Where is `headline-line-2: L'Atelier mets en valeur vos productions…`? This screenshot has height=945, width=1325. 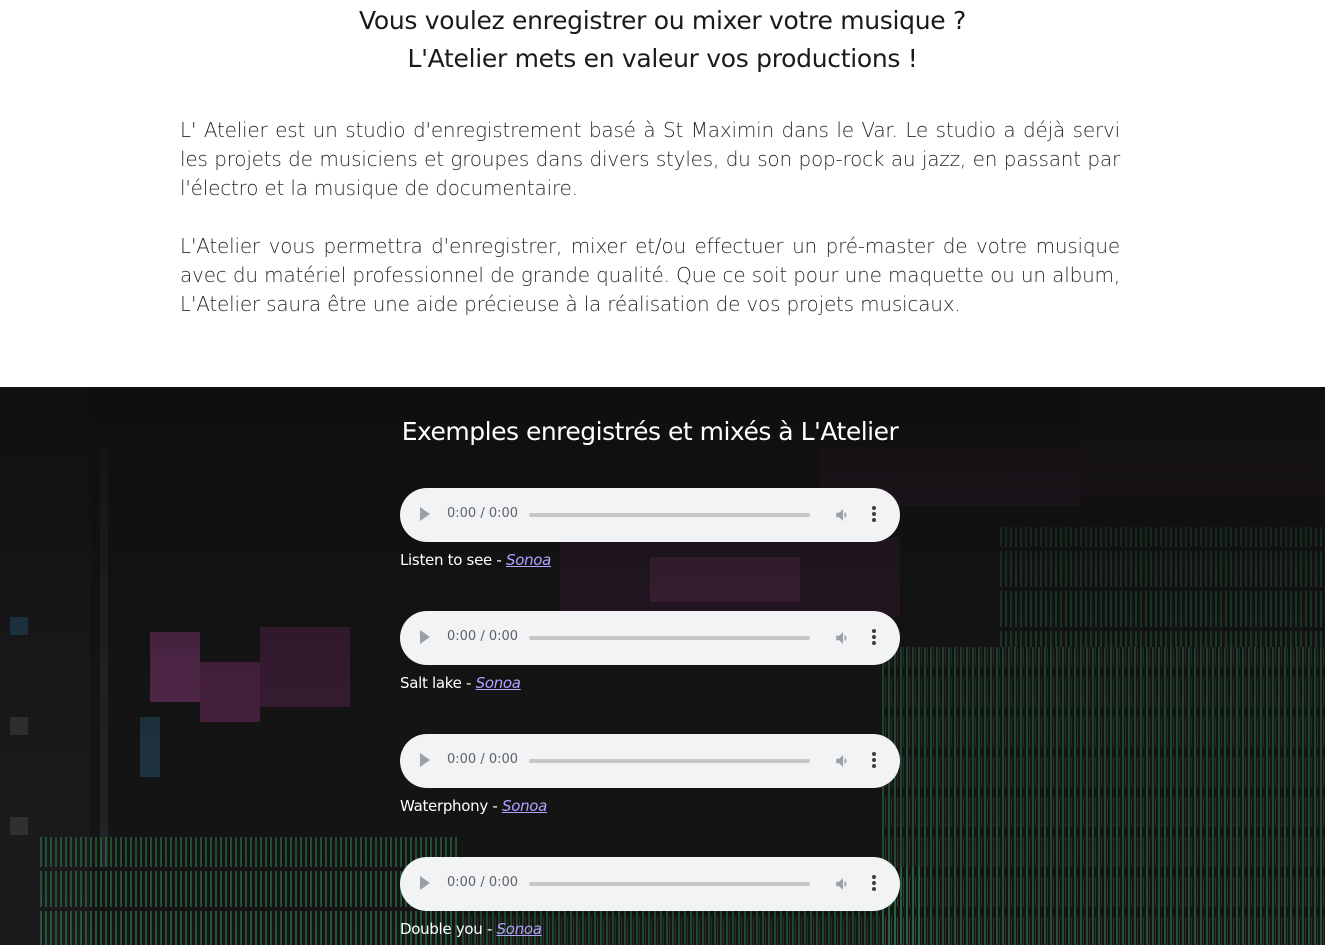 headline-line-2: L'Atelier mets en valeur vos productions… is located at coordinates (662, 58).